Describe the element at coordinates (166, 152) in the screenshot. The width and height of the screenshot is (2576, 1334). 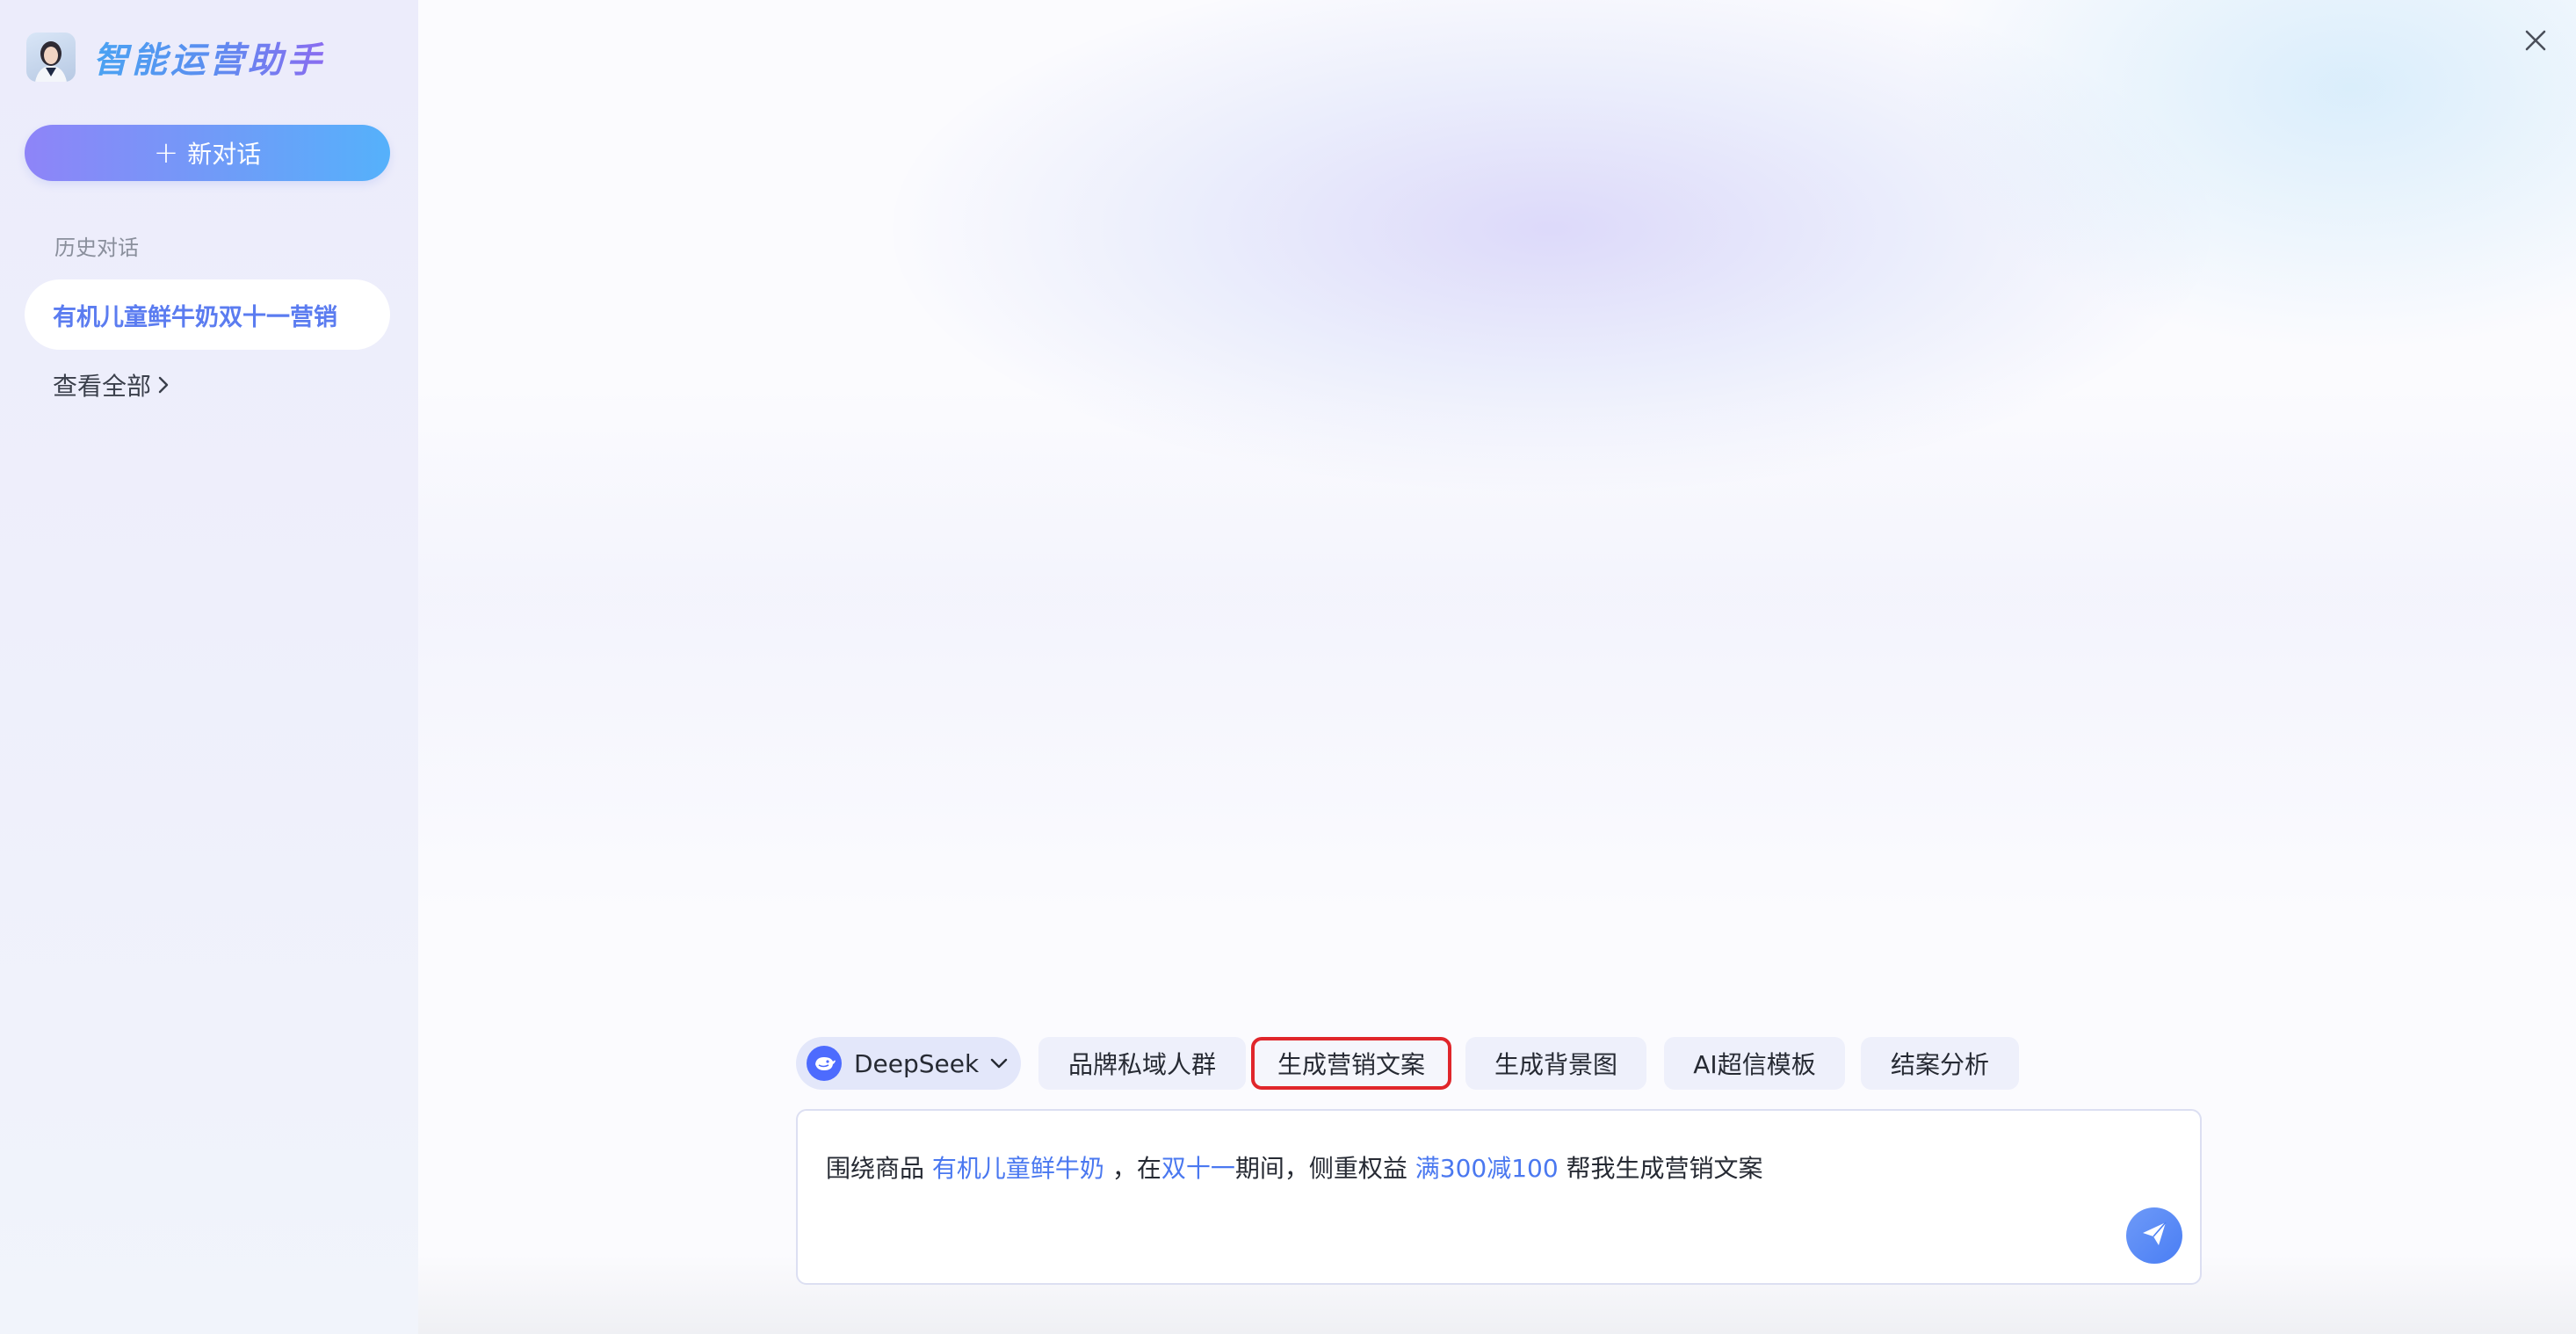
I see `plus-icon: +` at that location.